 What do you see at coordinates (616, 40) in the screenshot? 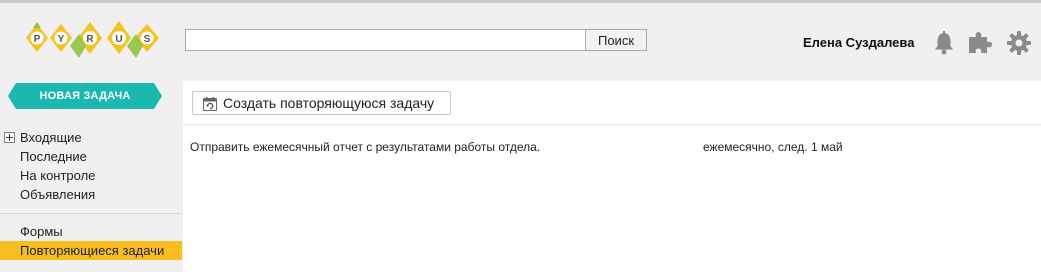
I see `search-button: Поиск` at bounding box center [616, 40].